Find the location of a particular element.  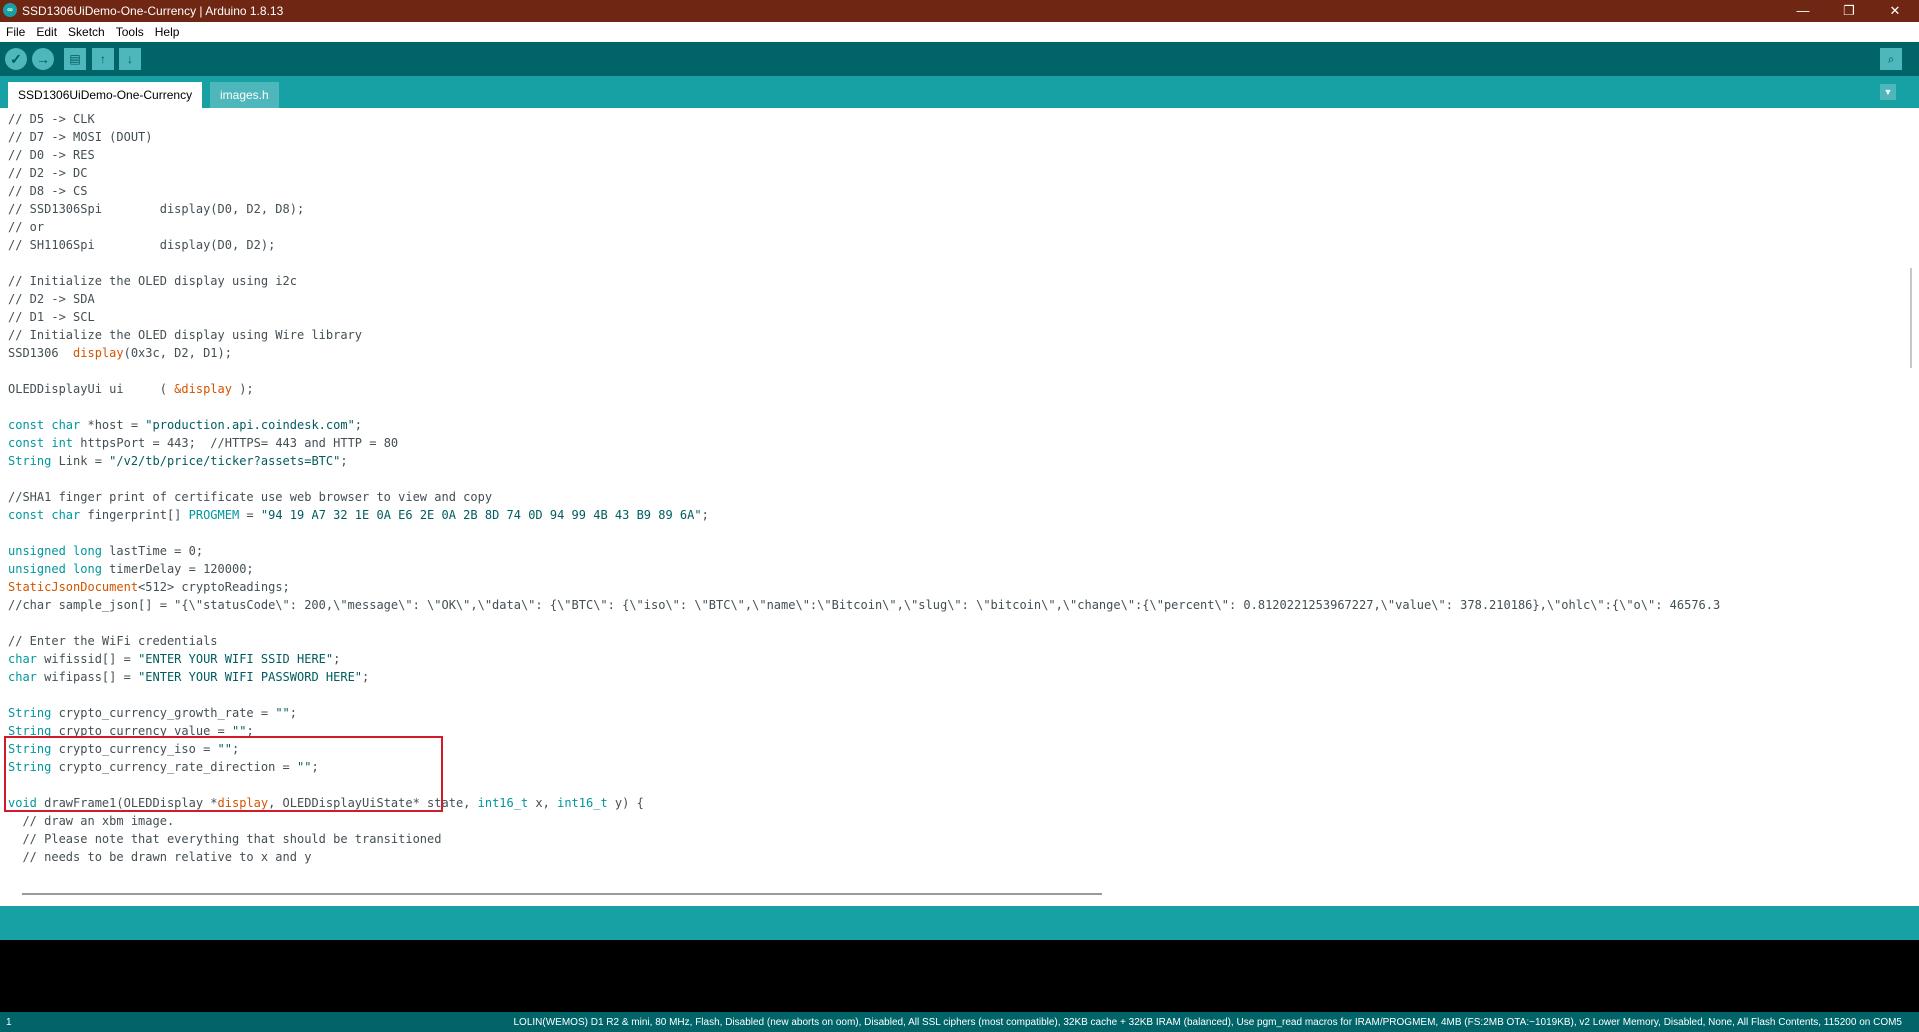

code-token: // D8 -> CS is located at coordinates (48, 191).